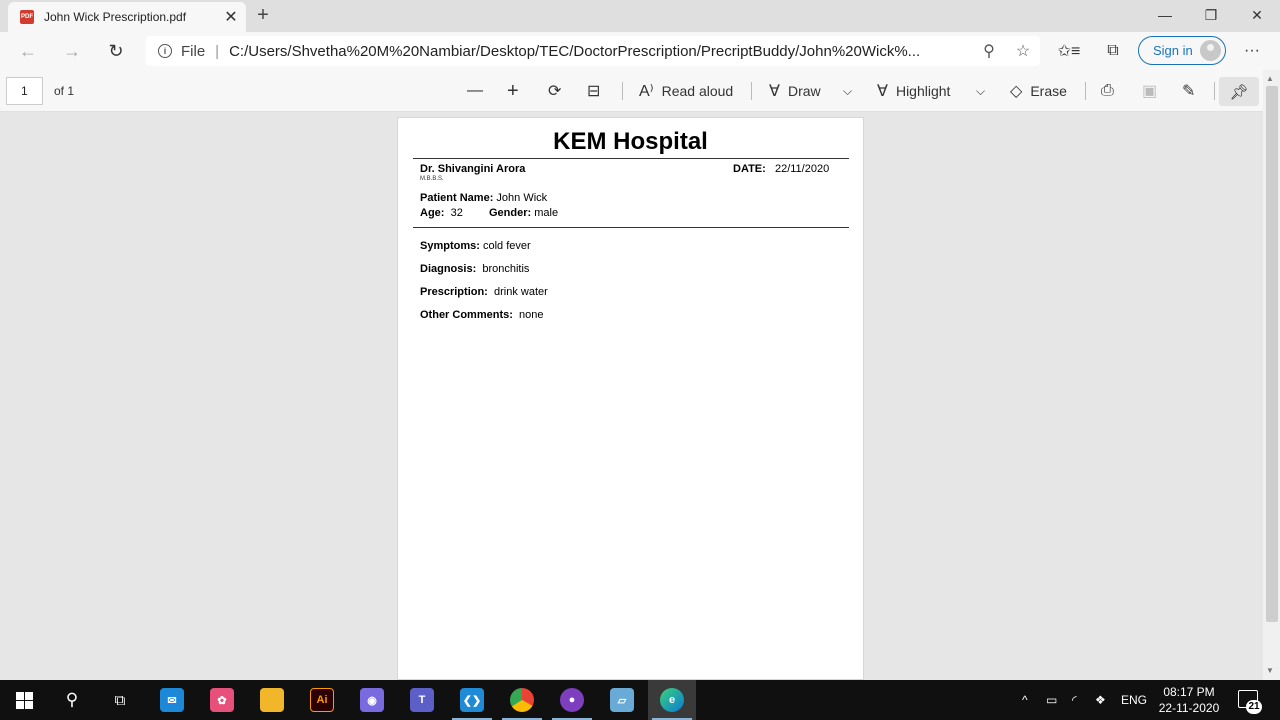 This screenshot has height=720, width=1280. Describe the element at coordinates (116, 51) in the screenshot. I see `refresh-icon: ↻` at that location.